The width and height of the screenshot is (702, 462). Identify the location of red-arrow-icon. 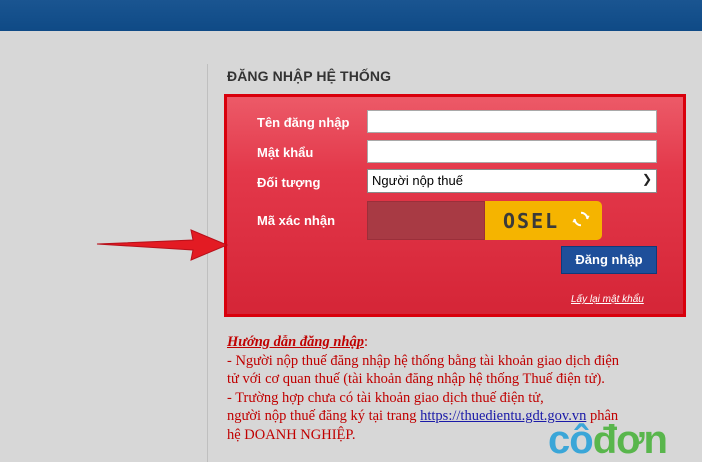
(162, 245).